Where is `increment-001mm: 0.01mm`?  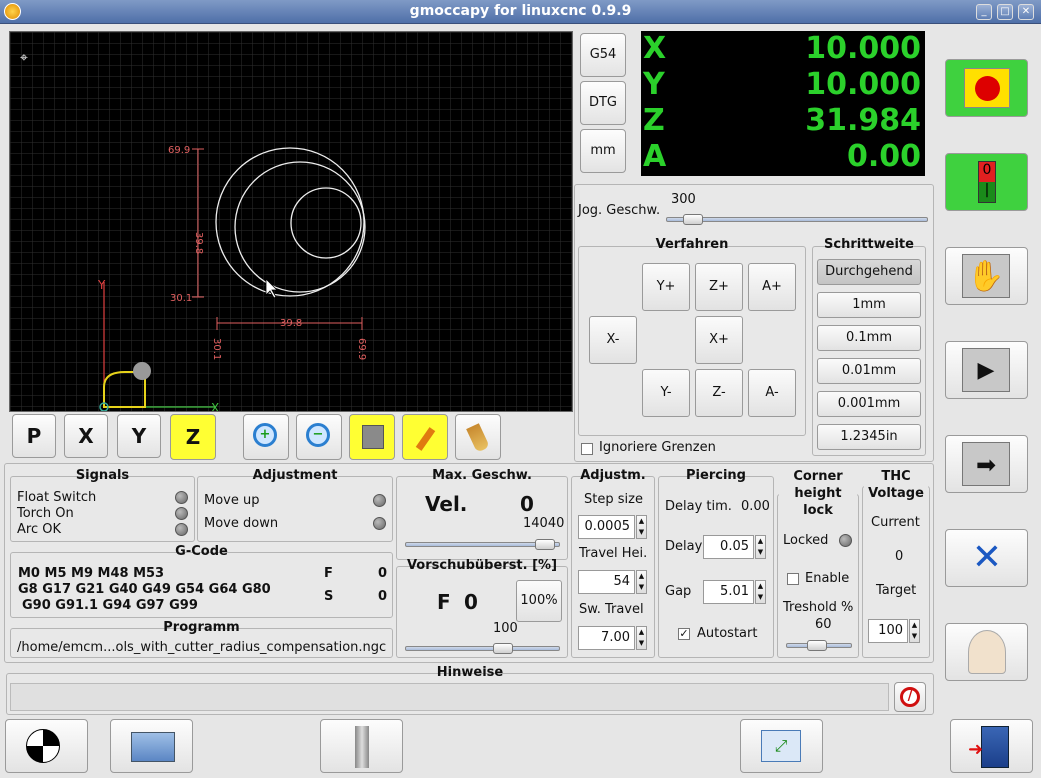
increment-001mm: 0.01mm is located at coordinates (869, 371).